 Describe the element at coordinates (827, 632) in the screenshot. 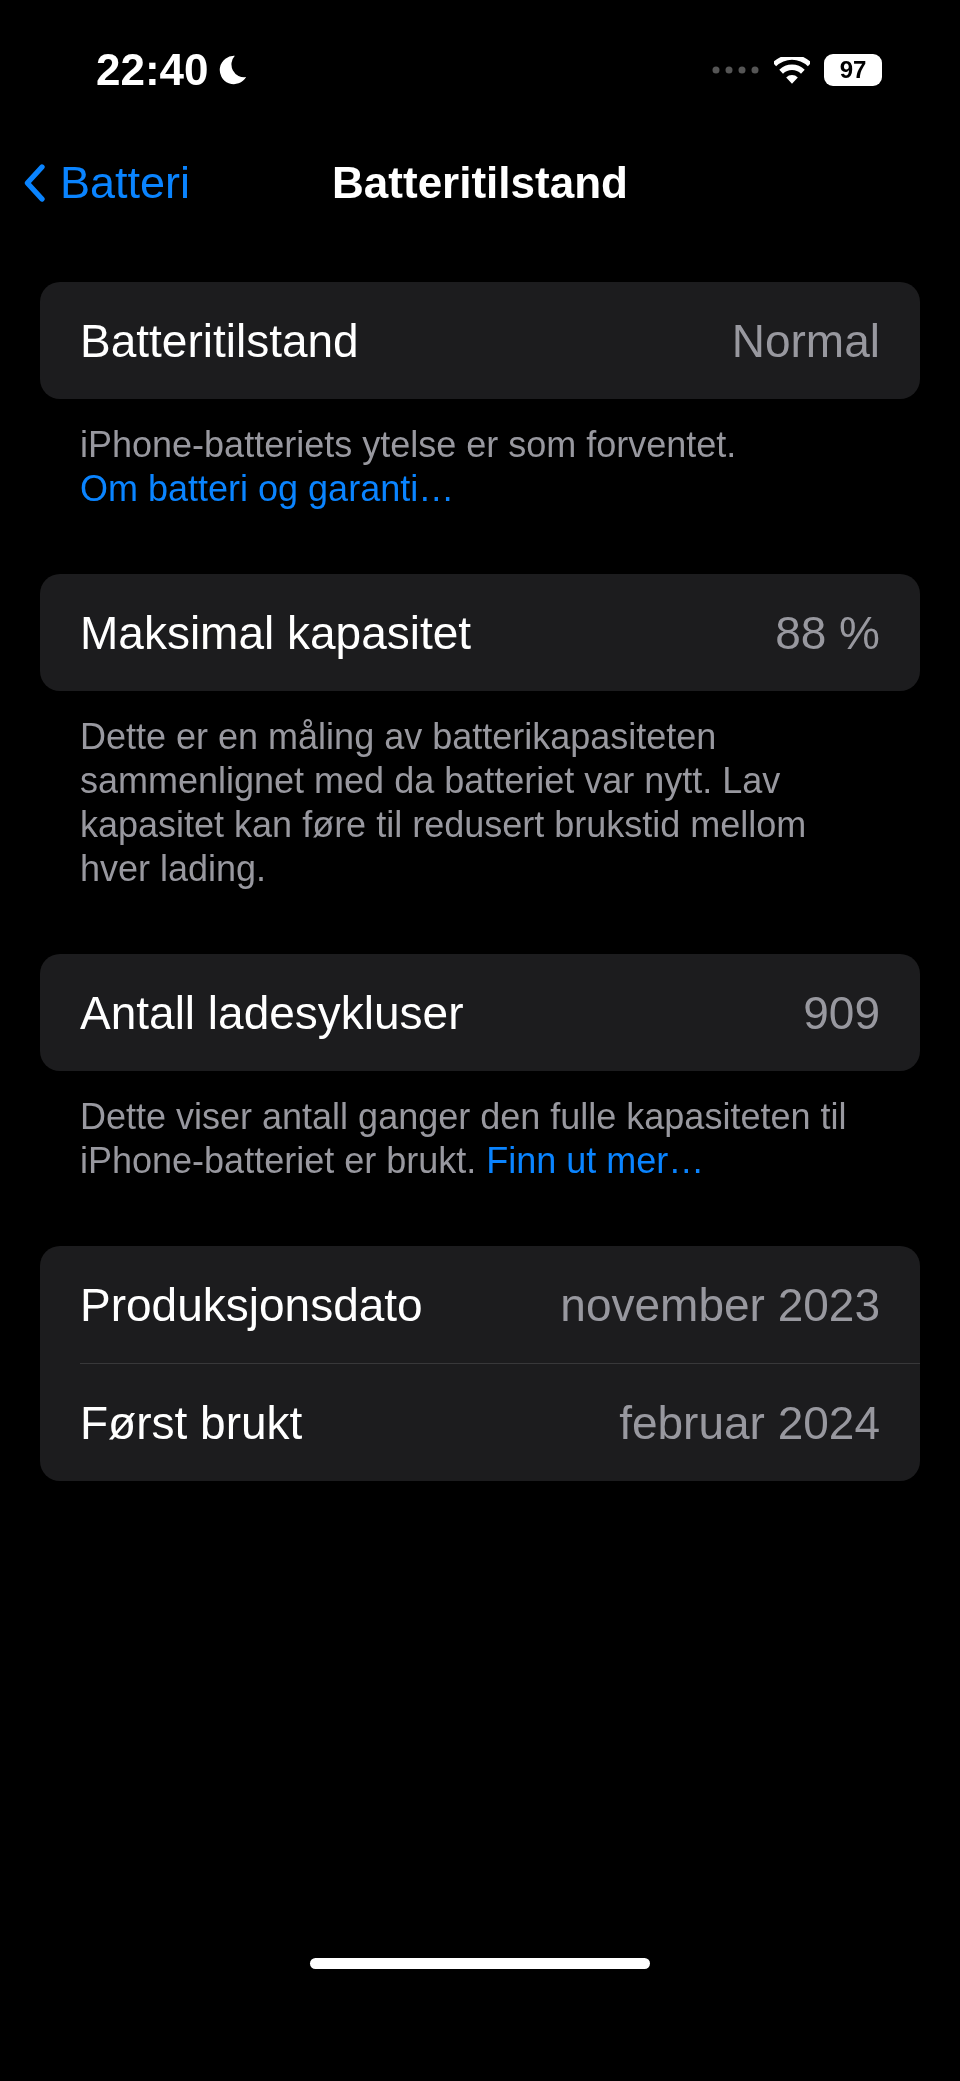

I see `row-value: 88 %` at that location.